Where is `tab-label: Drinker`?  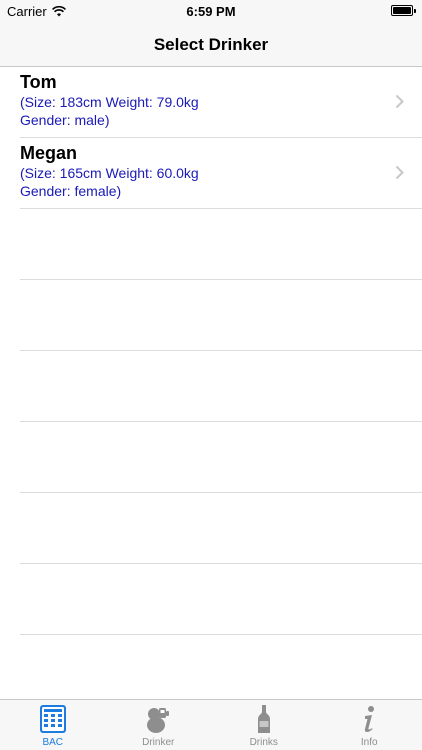
tab-label: Drinker is located at coordinates (158, 742).